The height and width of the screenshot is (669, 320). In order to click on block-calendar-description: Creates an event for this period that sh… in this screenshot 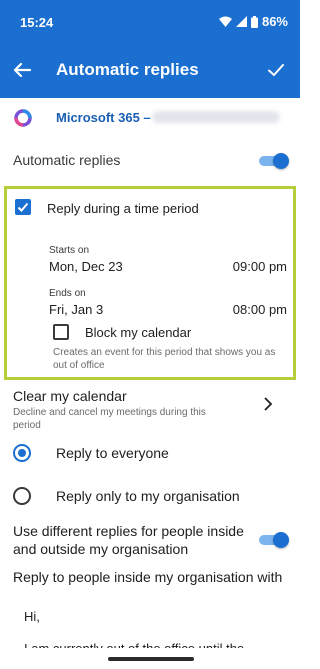, I will do `click(164, 359)`.